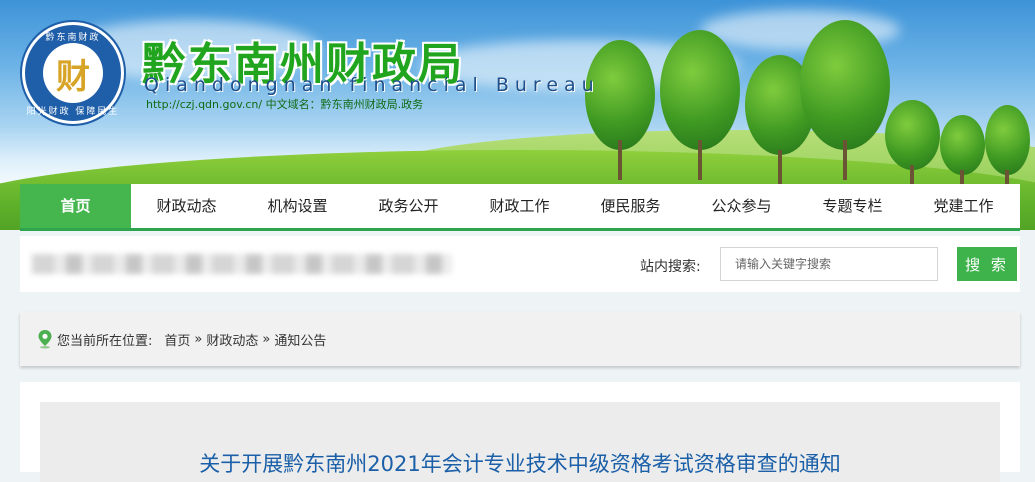 The image size is (1035, 482). I want to click on search-bar: 站内搜索: 搜 索, so click(520, 264).